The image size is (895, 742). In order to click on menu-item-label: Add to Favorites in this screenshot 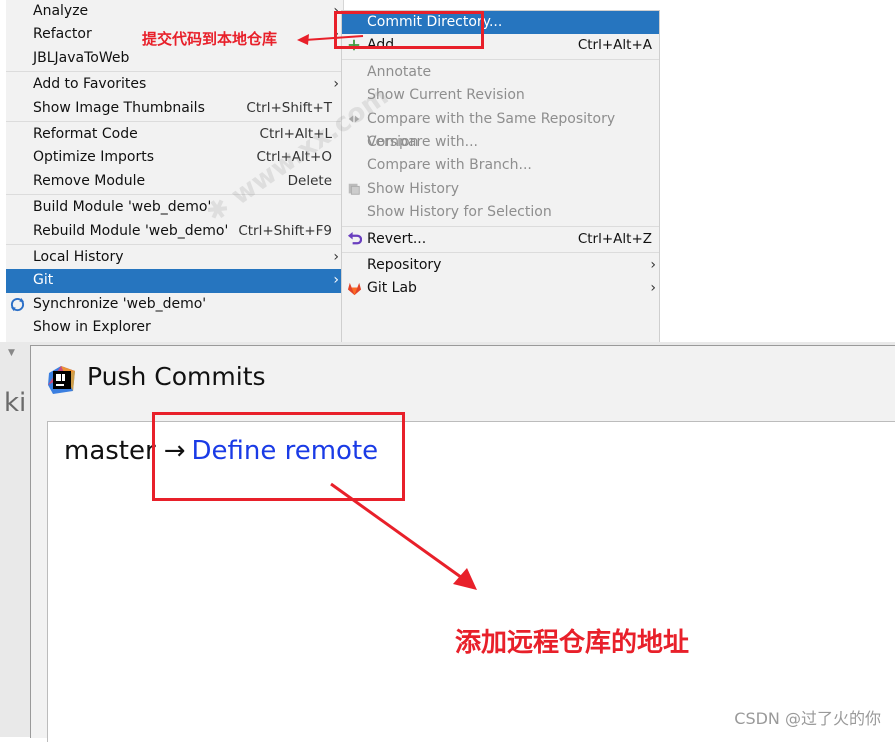, I will do `click(90, 84)`.